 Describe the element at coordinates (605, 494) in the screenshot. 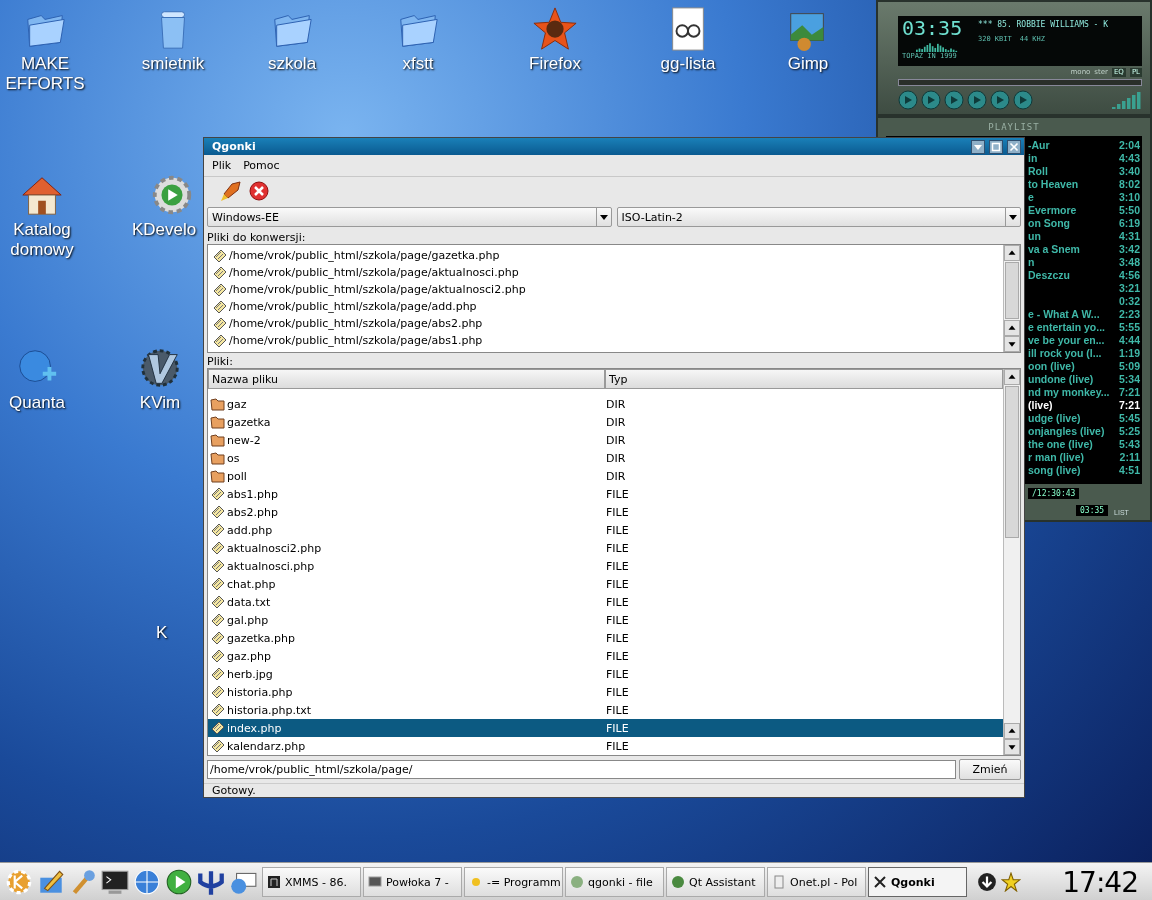

I see `file-row: abs1.php FILE` at that location.